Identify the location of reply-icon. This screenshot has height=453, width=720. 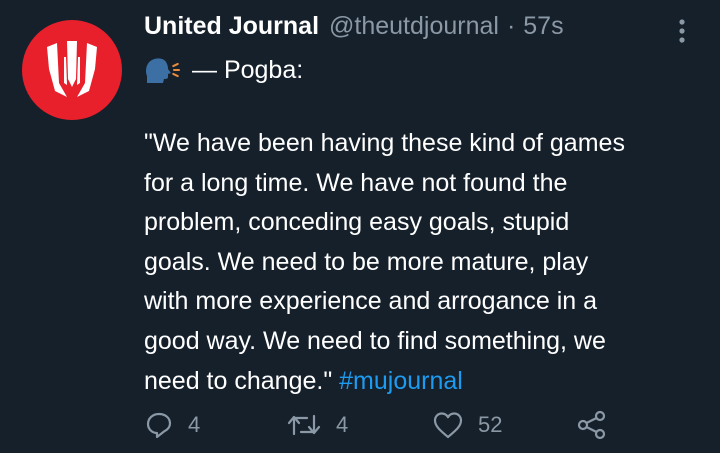
(159, 425).